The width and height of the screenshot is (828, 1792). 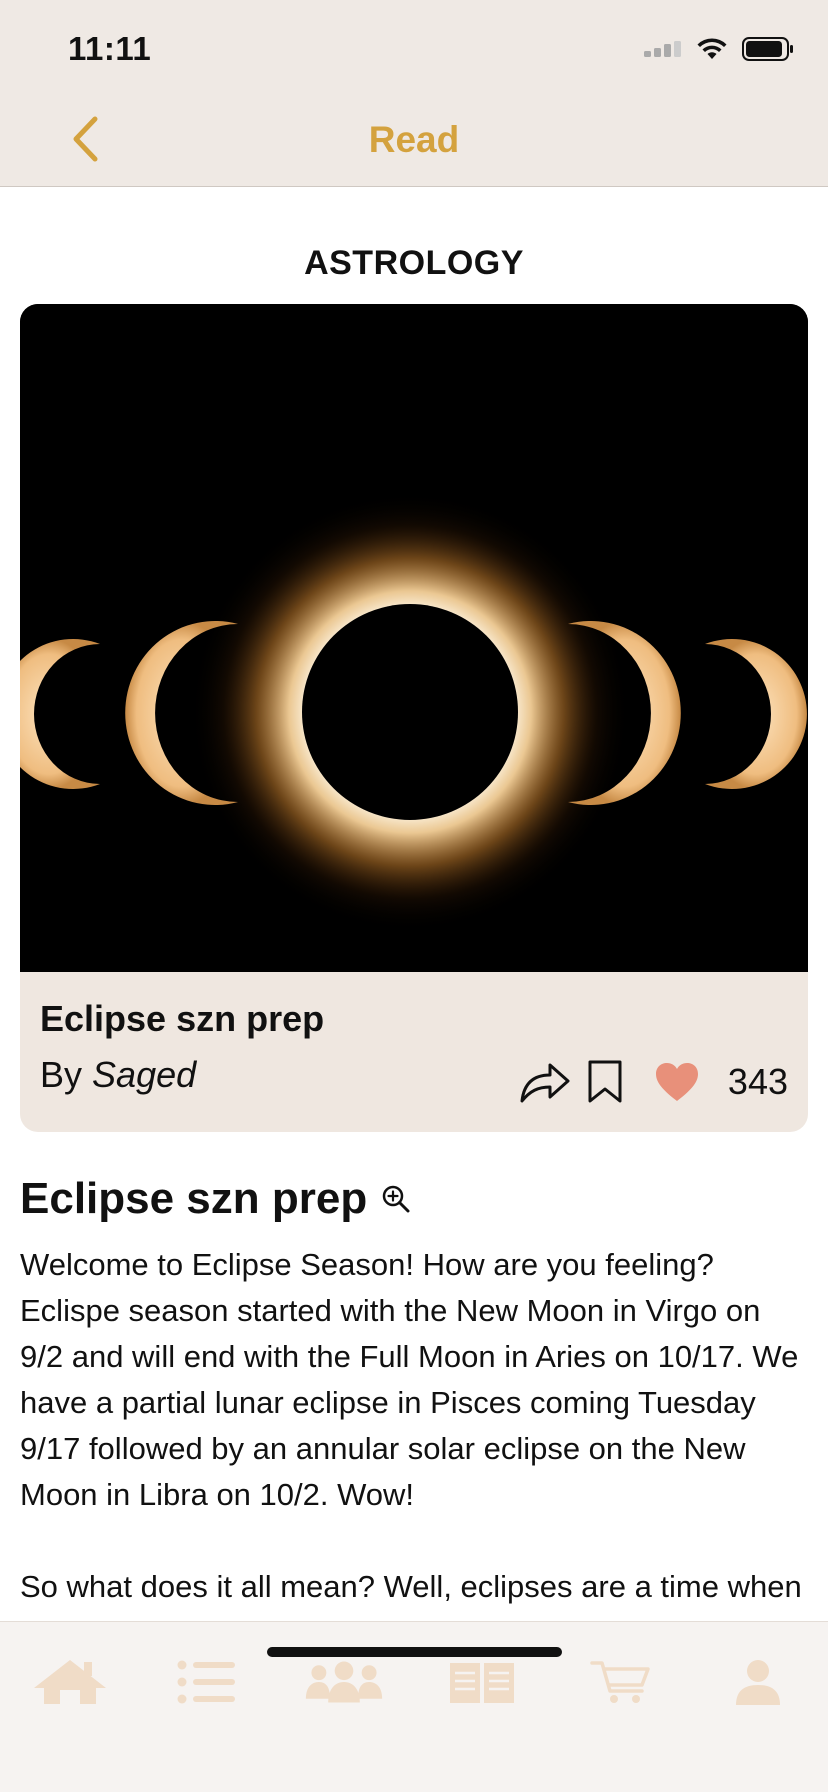 I want to click on tab-cart, so click(x=620, y=1682).